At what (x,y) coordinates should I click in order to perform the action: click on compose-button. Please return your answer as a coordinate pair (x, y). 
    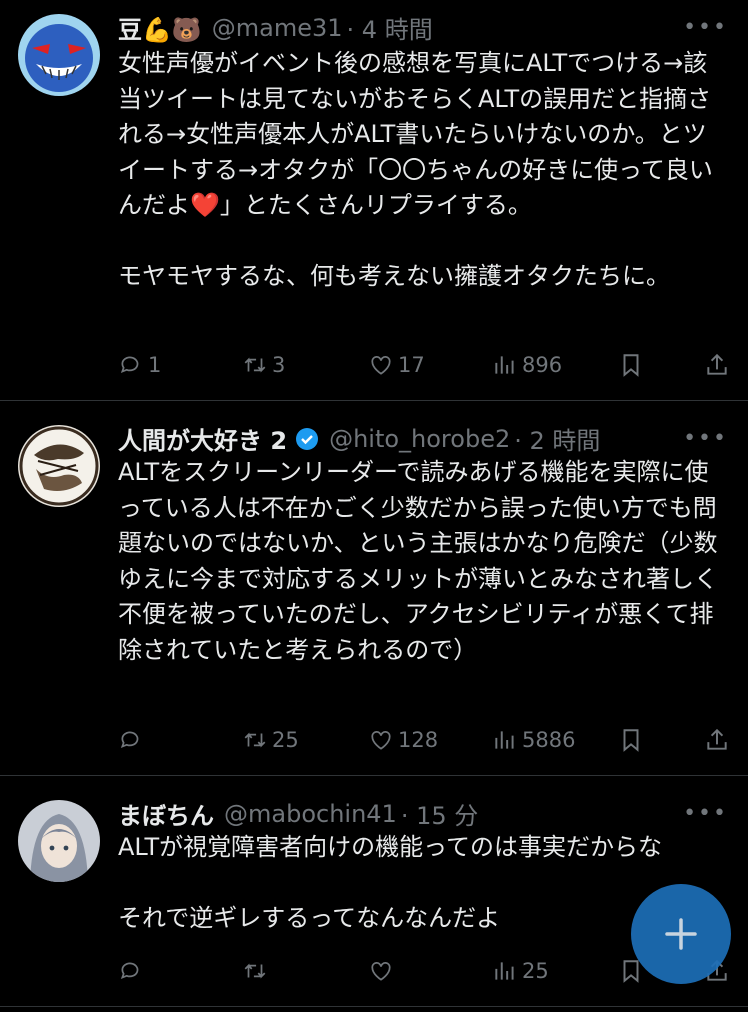
    Looking at the image, I should click on (681, 934).